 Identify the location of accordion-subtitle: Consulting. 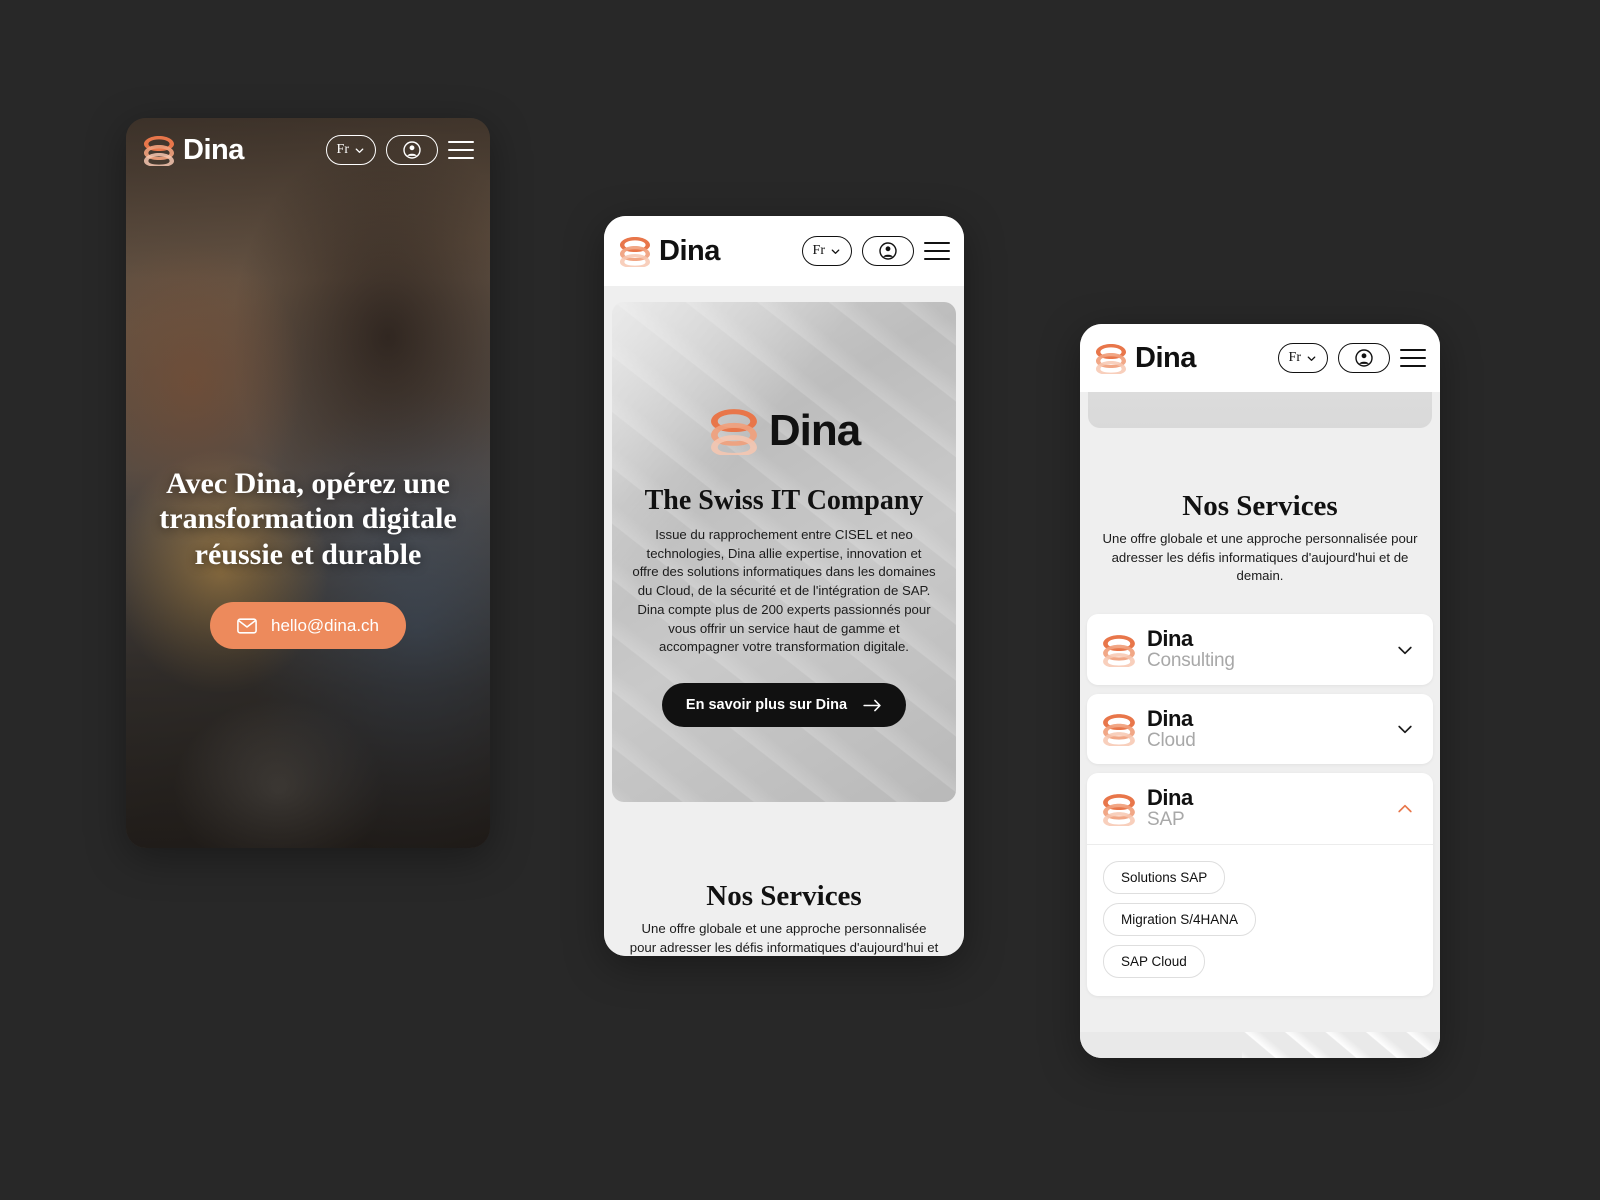
(1191, 661).